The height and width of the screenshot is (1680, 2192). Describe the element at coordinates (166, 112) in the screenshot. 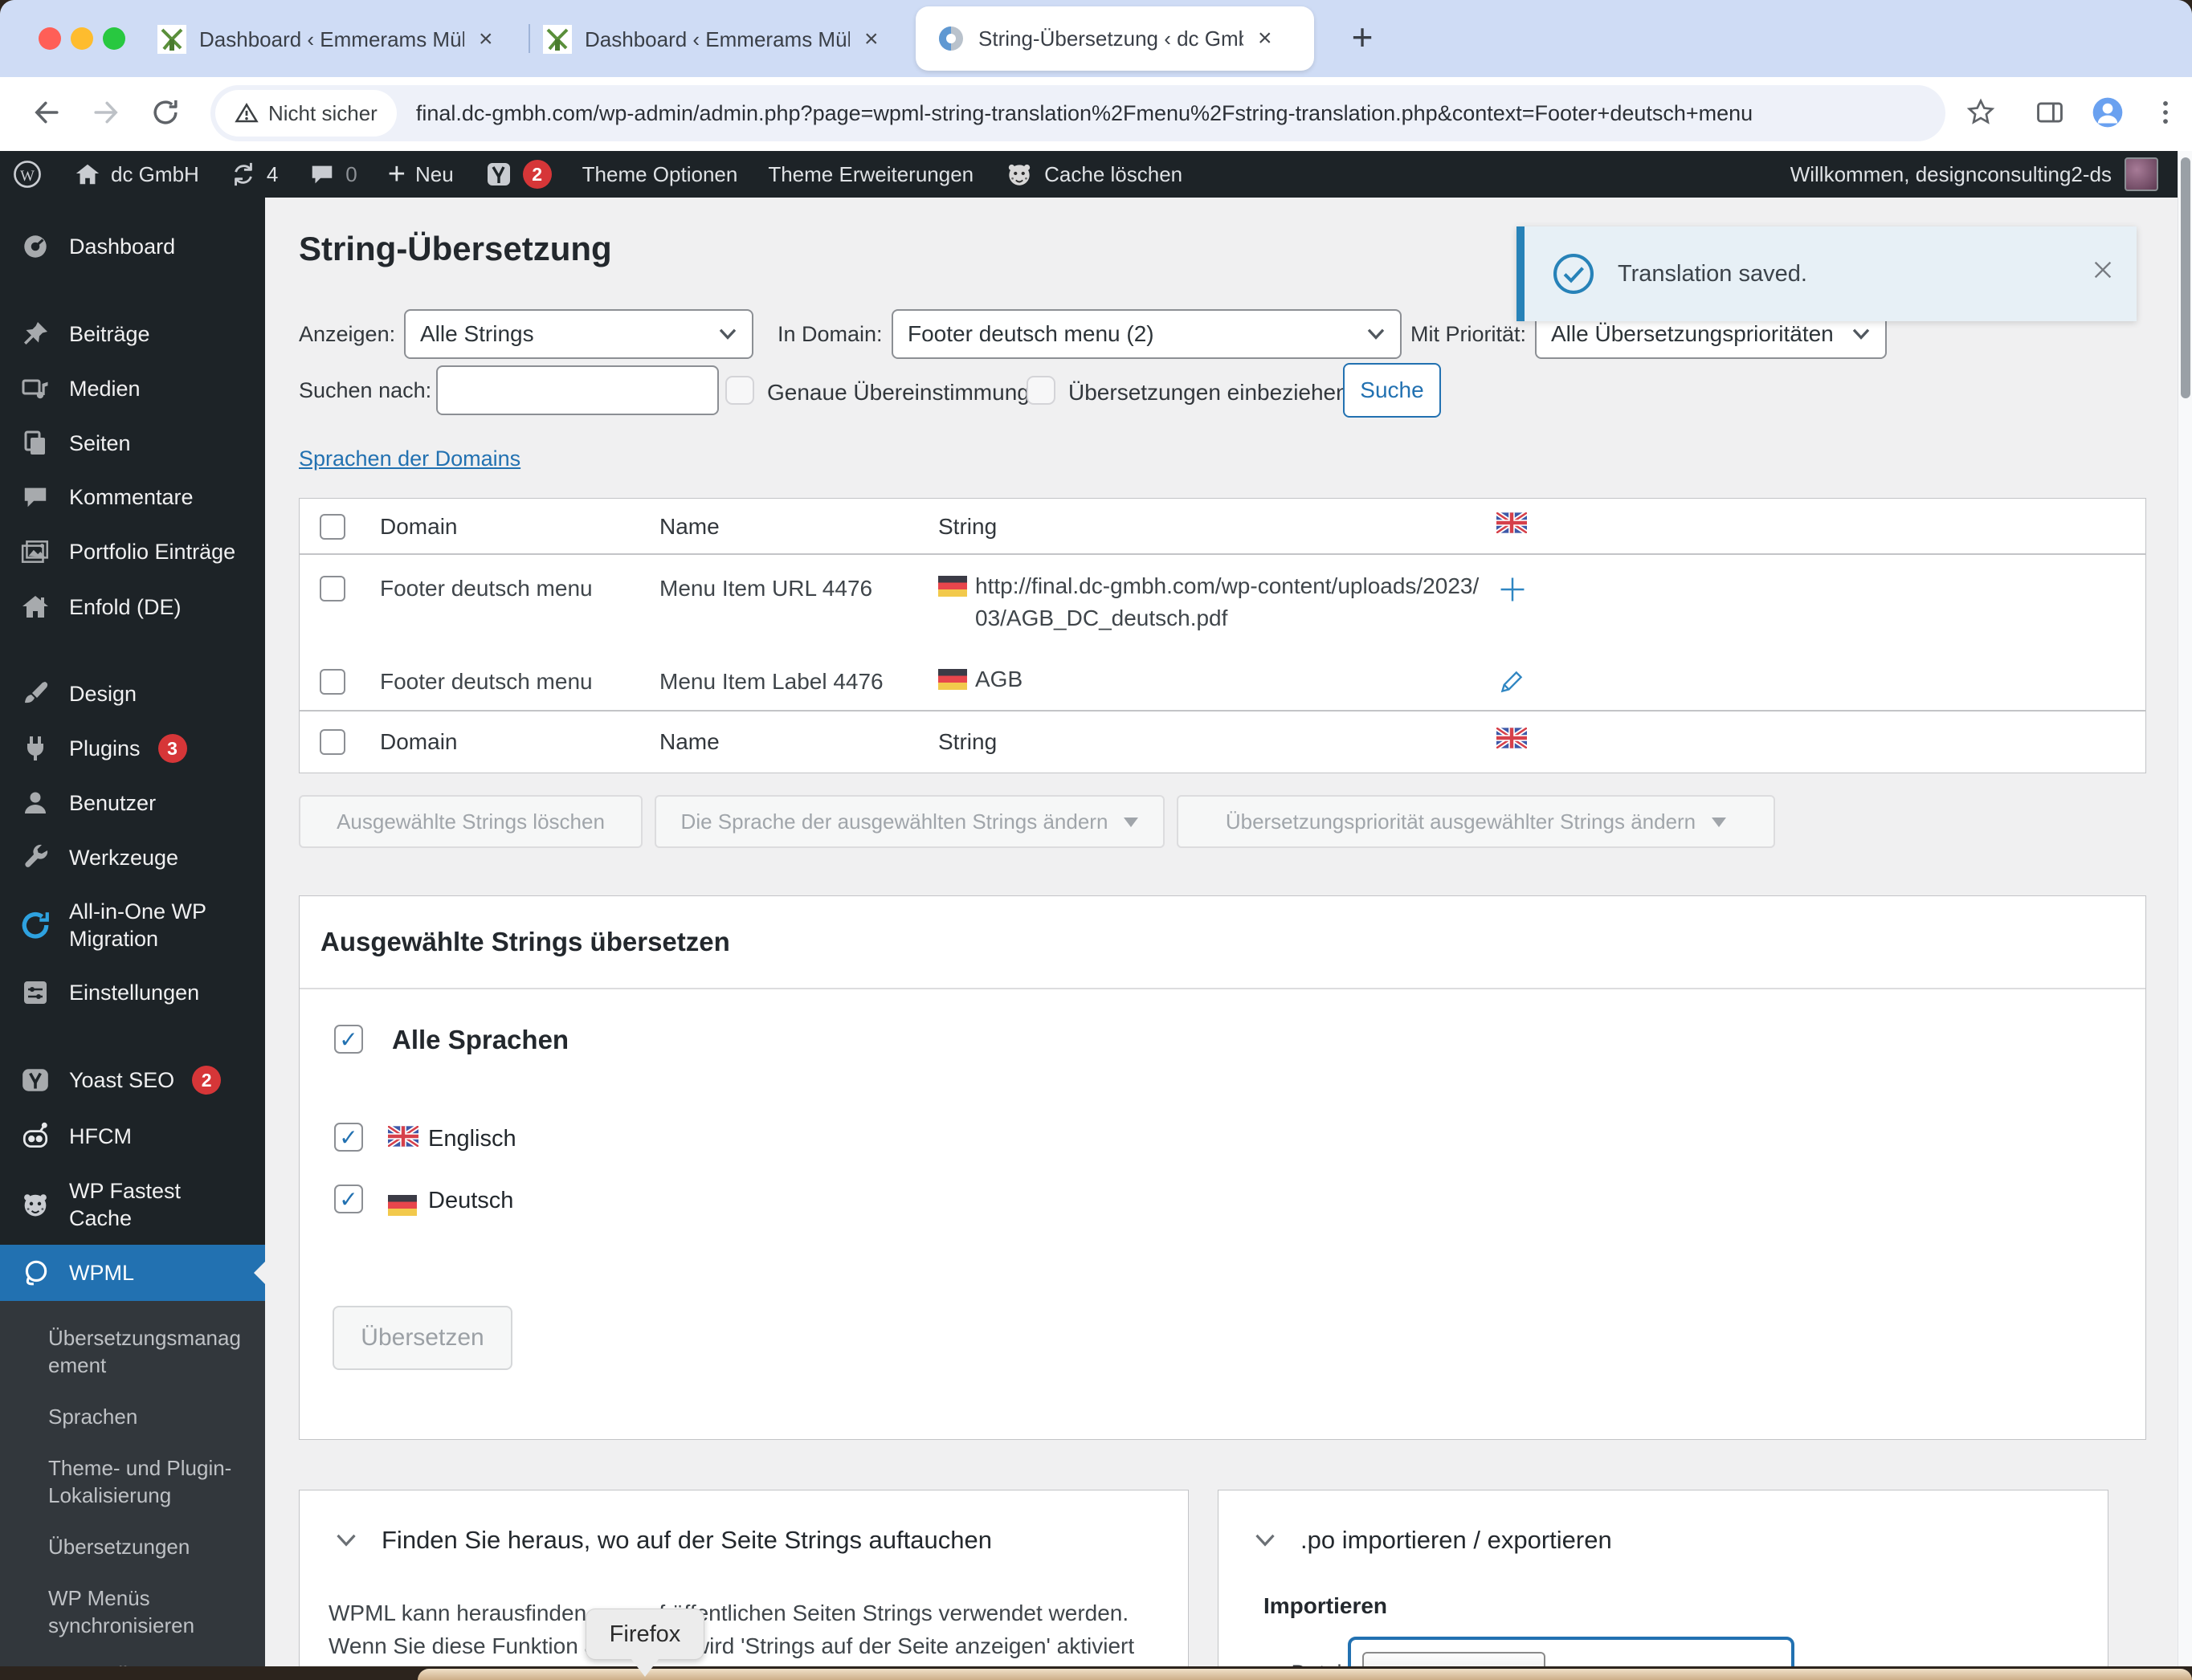

I see `reload-icon` at that location.